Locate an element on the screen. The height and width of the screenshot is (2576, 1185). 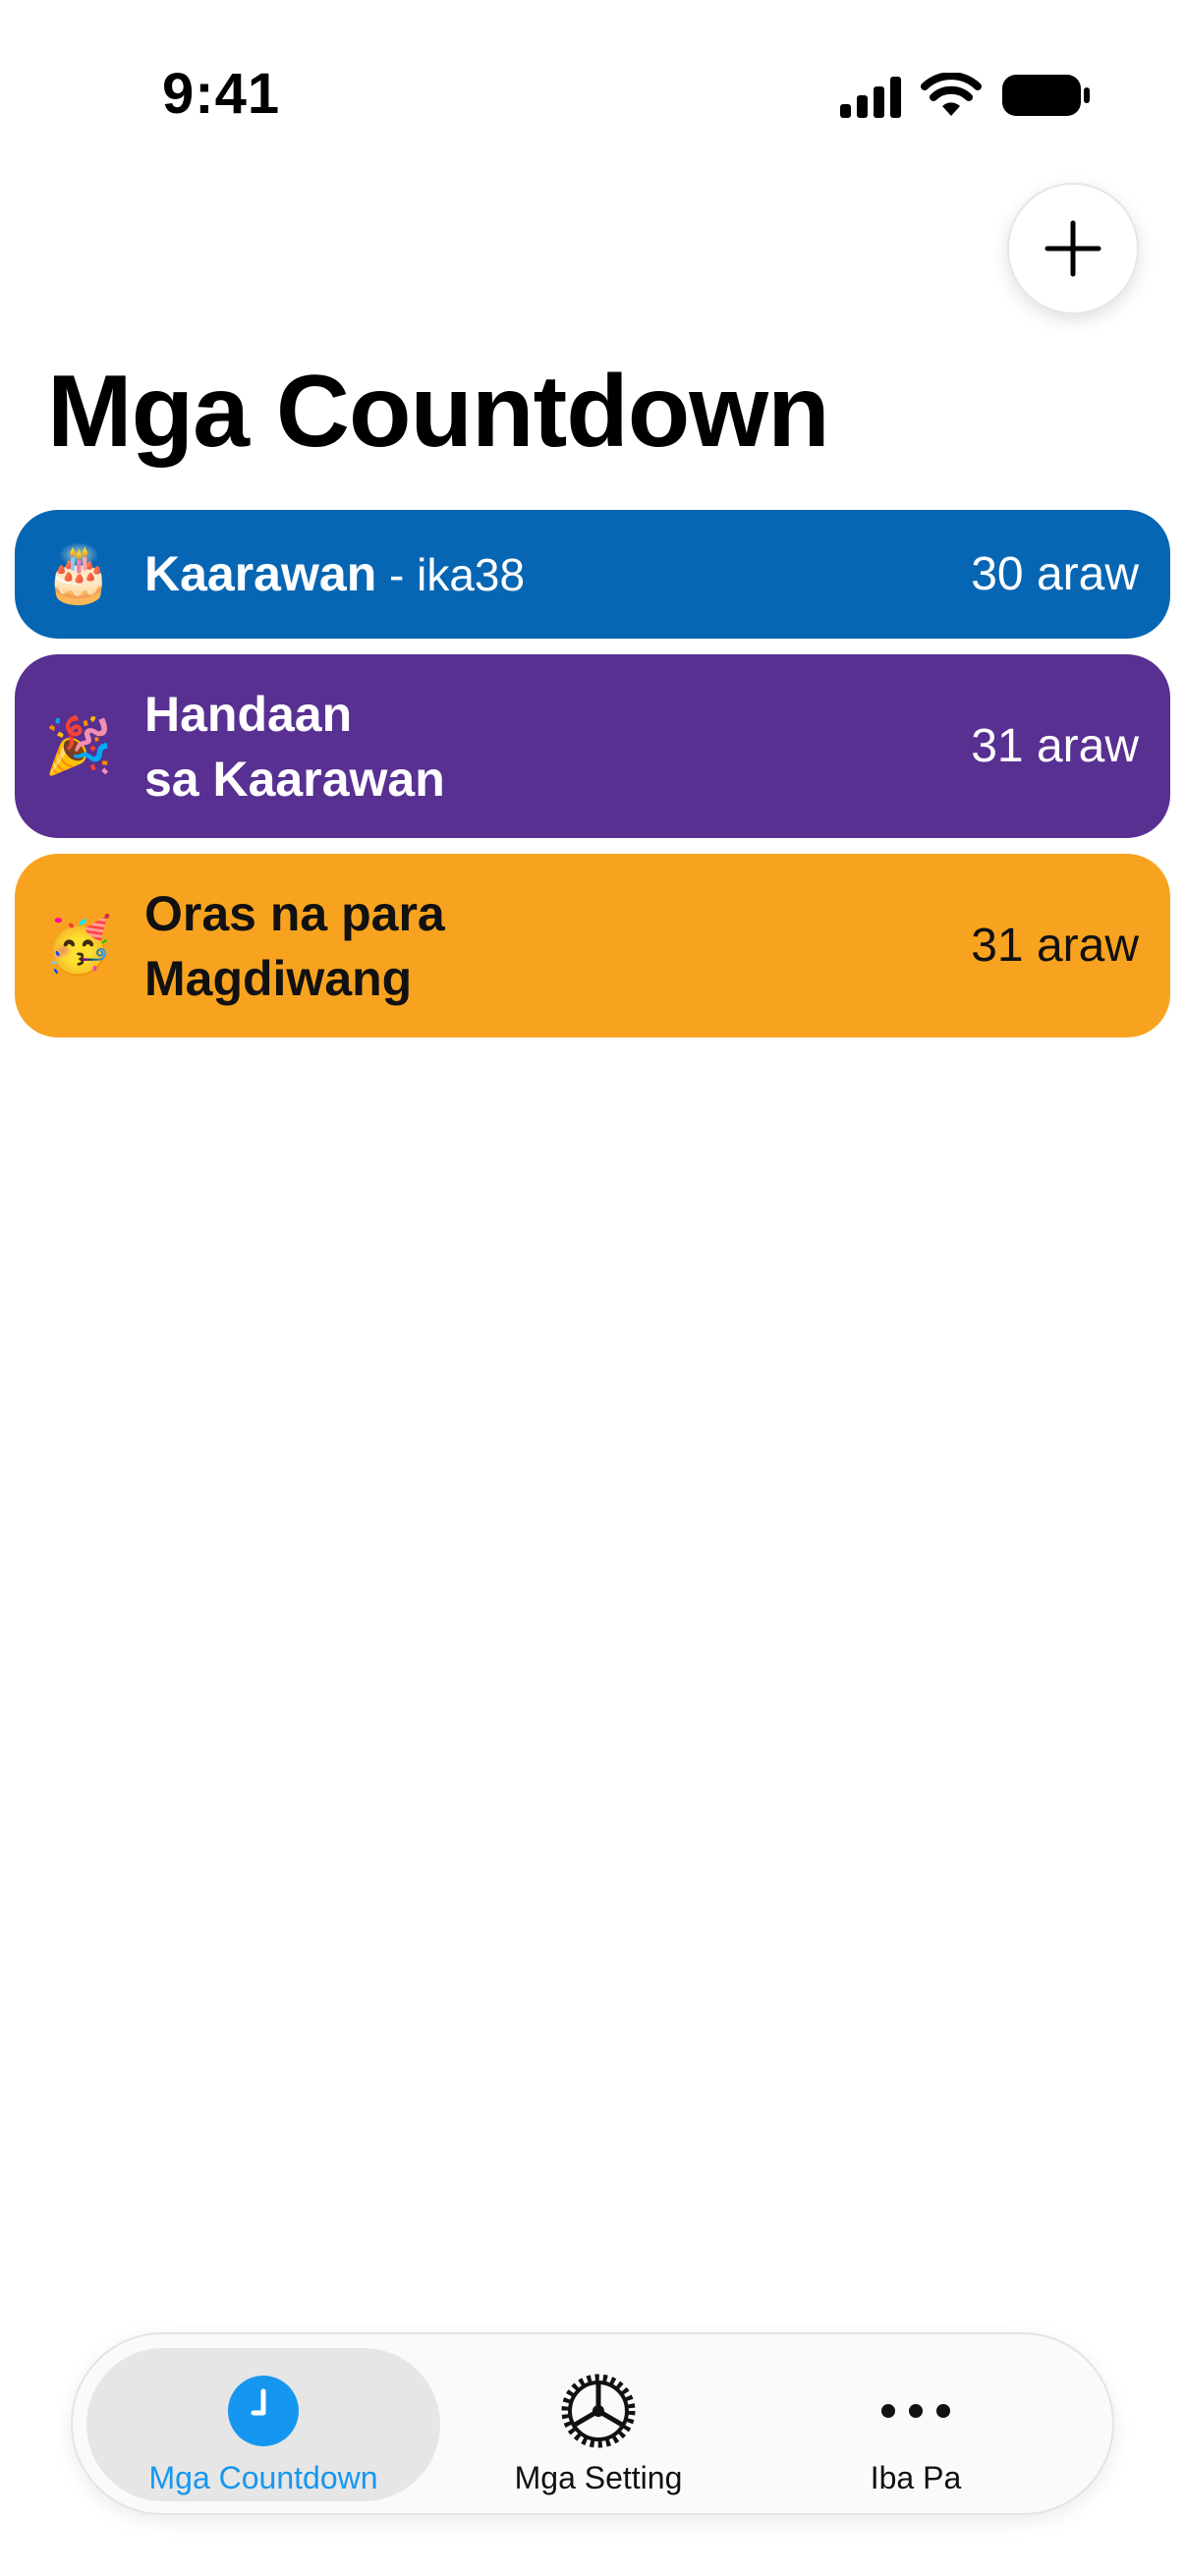
tab-label: Iba Pa is located at coordinates (916, 2477).